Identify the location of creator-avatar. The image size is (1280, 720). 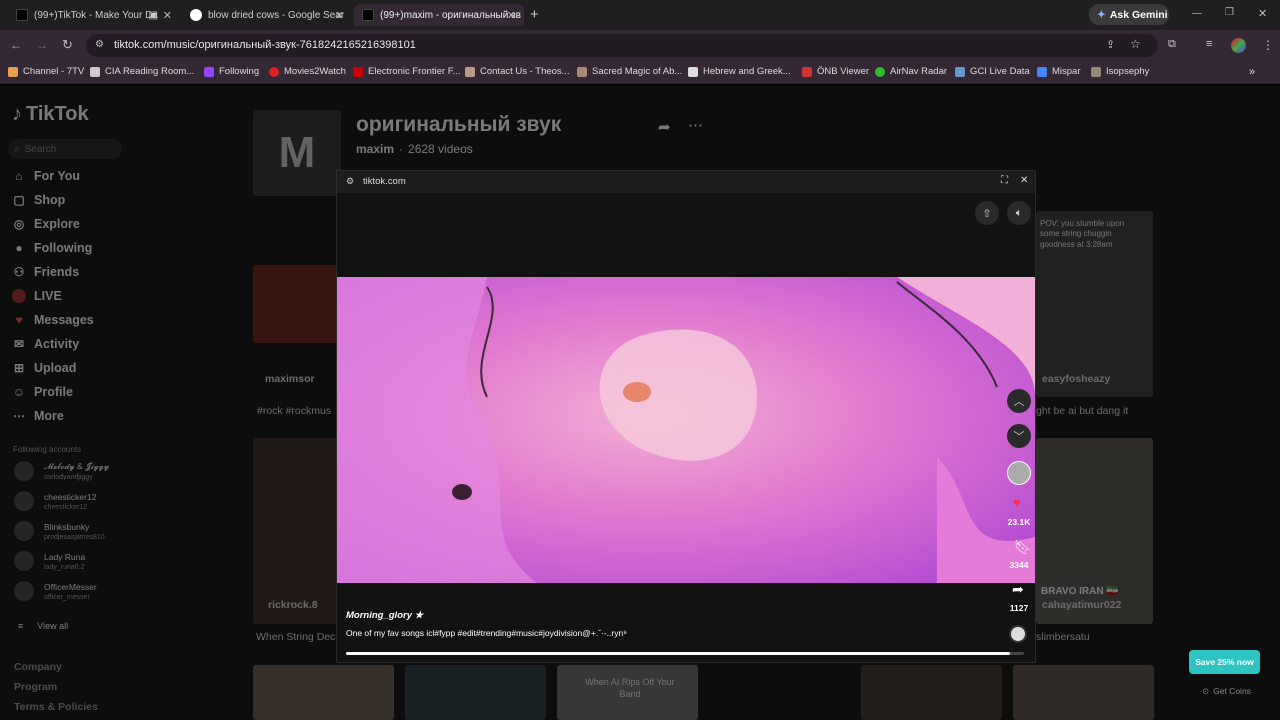
(1019, 473).